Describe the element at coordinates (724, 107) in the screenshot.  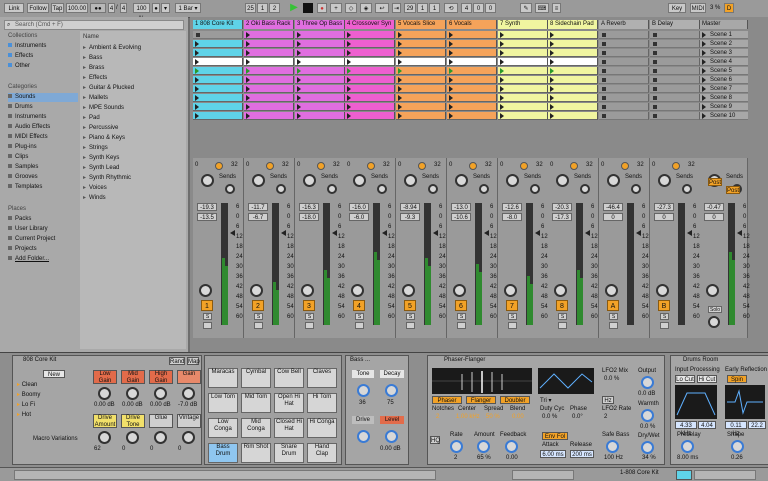
I see `scene-launch-9: Scene 9` at that location.